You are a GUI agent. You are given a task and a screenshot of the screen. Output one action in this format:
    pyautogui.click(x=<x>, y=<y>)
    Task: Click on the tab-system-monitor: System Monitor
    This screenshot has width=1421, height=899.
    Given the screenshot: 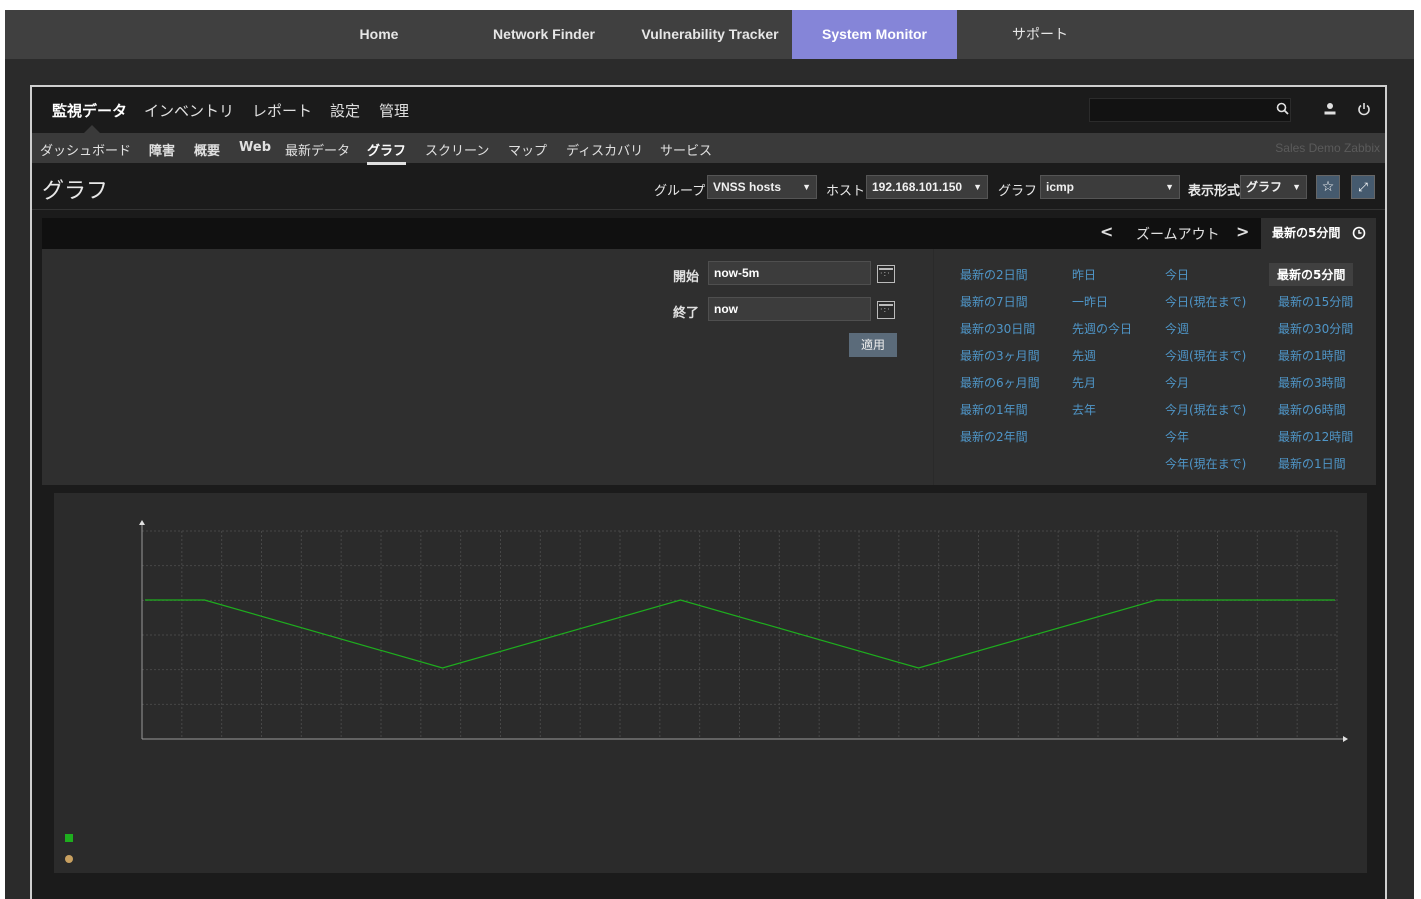 What is the action you would take?
    pyautogui.click(x=874, y=34)
    